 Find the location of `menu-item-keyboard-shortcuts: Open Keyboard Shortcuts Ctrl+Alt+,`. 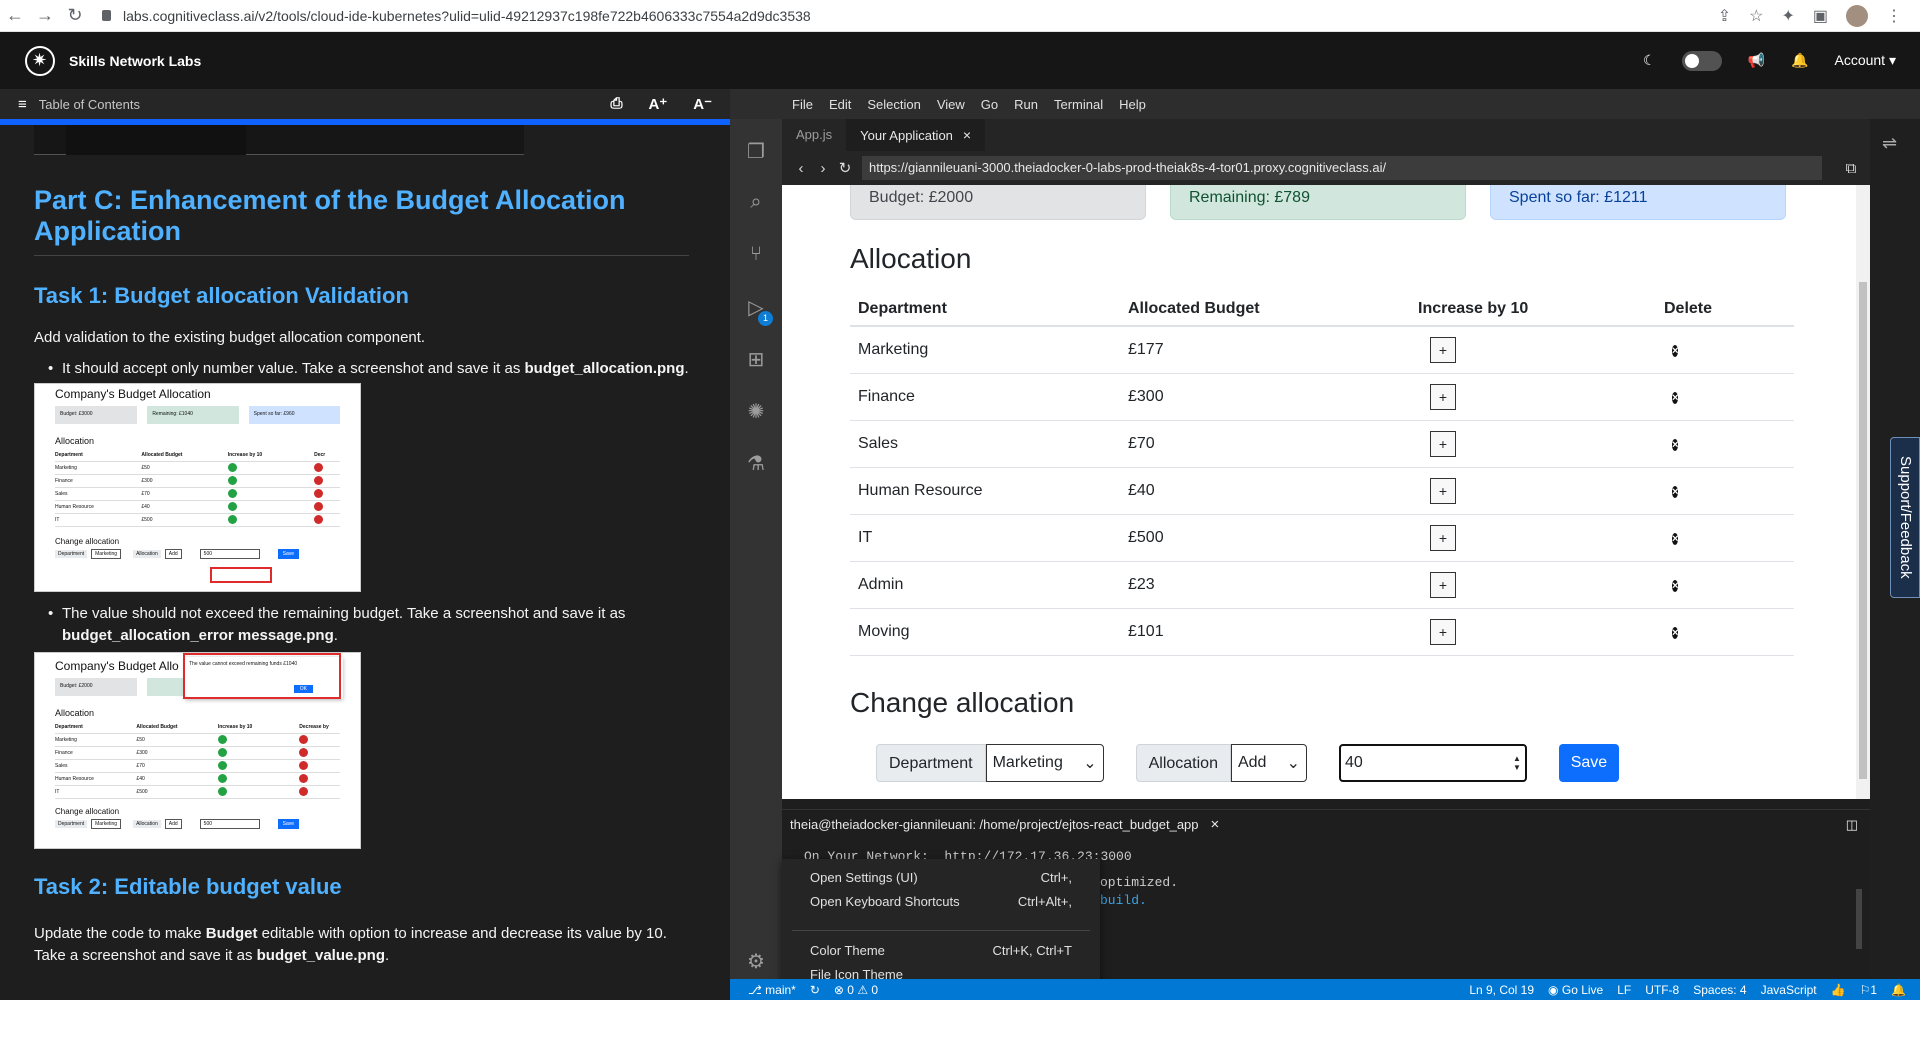

menu-item-keyboard-shortcuts: Open Keyboard Shortcuts Ctrl+Alt+, is located at coordinates (941, 901).